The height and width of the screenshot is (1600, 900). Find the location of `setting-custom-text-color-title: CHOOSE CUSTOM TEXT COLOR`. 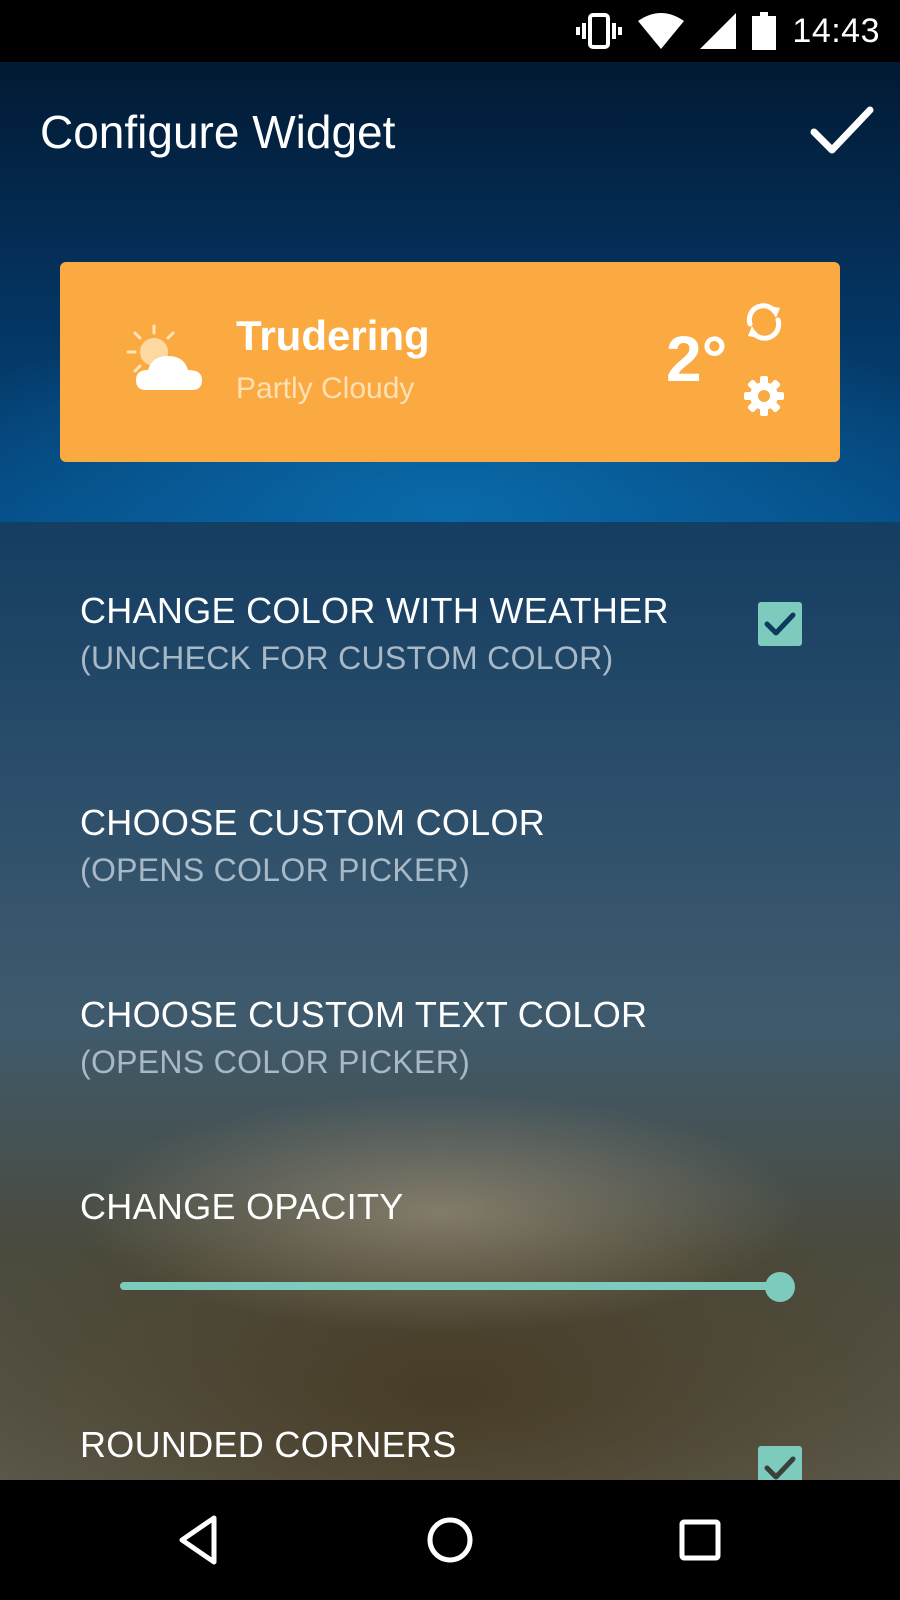

setting-custom-text-color-title: CHOOSE CUSTOM TEXT COLOR is located at coordinates (363, 1015).